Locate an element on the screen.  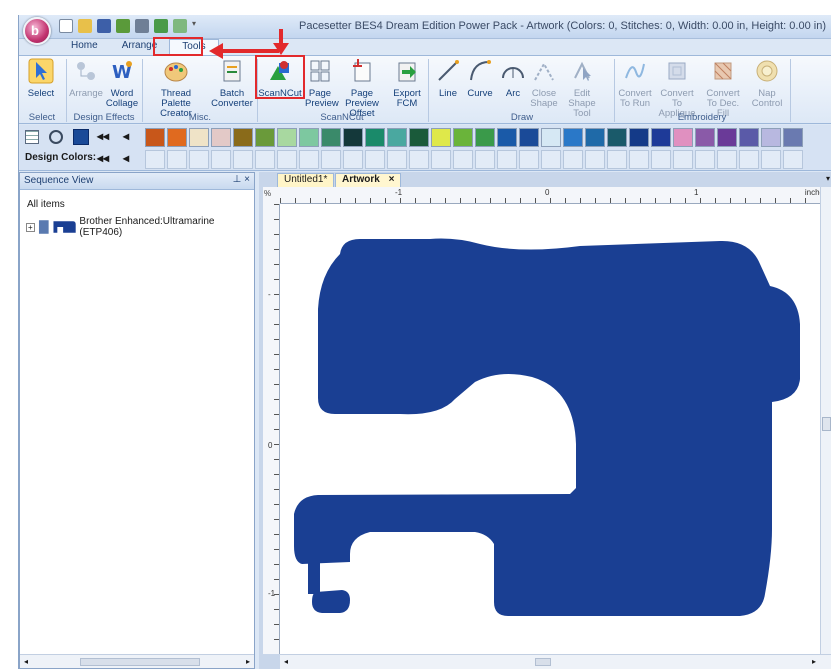
close-shape-button: Close Shape is located at coordinates (544, 83).